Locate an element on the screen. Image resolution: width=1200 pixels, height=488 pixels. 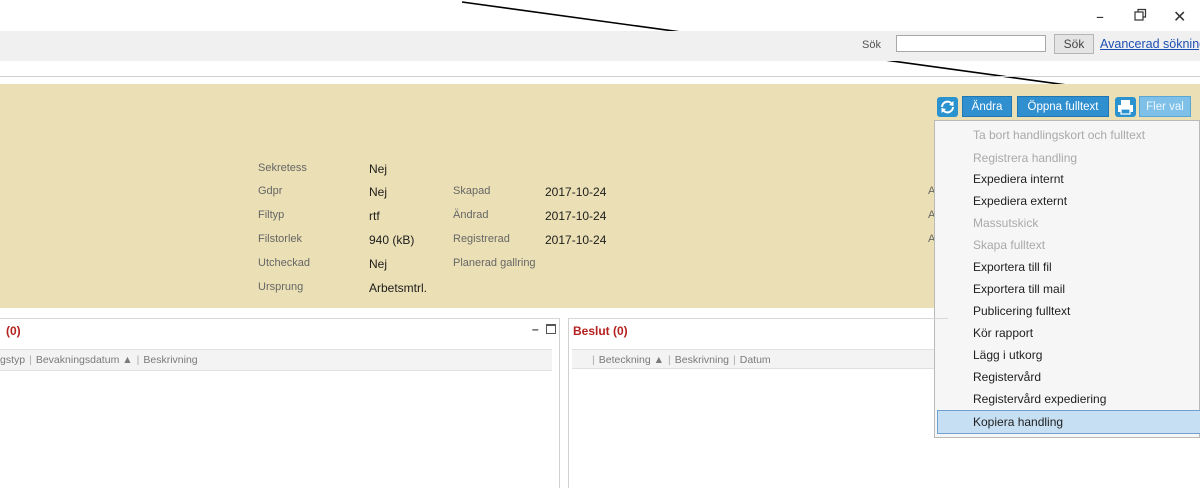
advanced-search-link: Avancerad sökning is located at coordinates (1150, 44).